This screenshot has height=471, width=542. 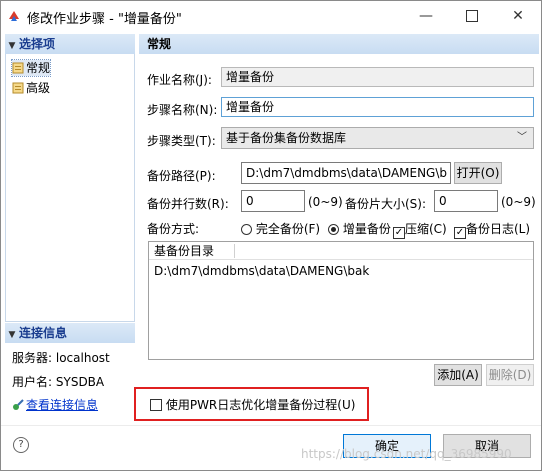 What do you see at coordinates (14, 16) in the screenshot?
I see `app-icon` at bounding box center [14, 16].